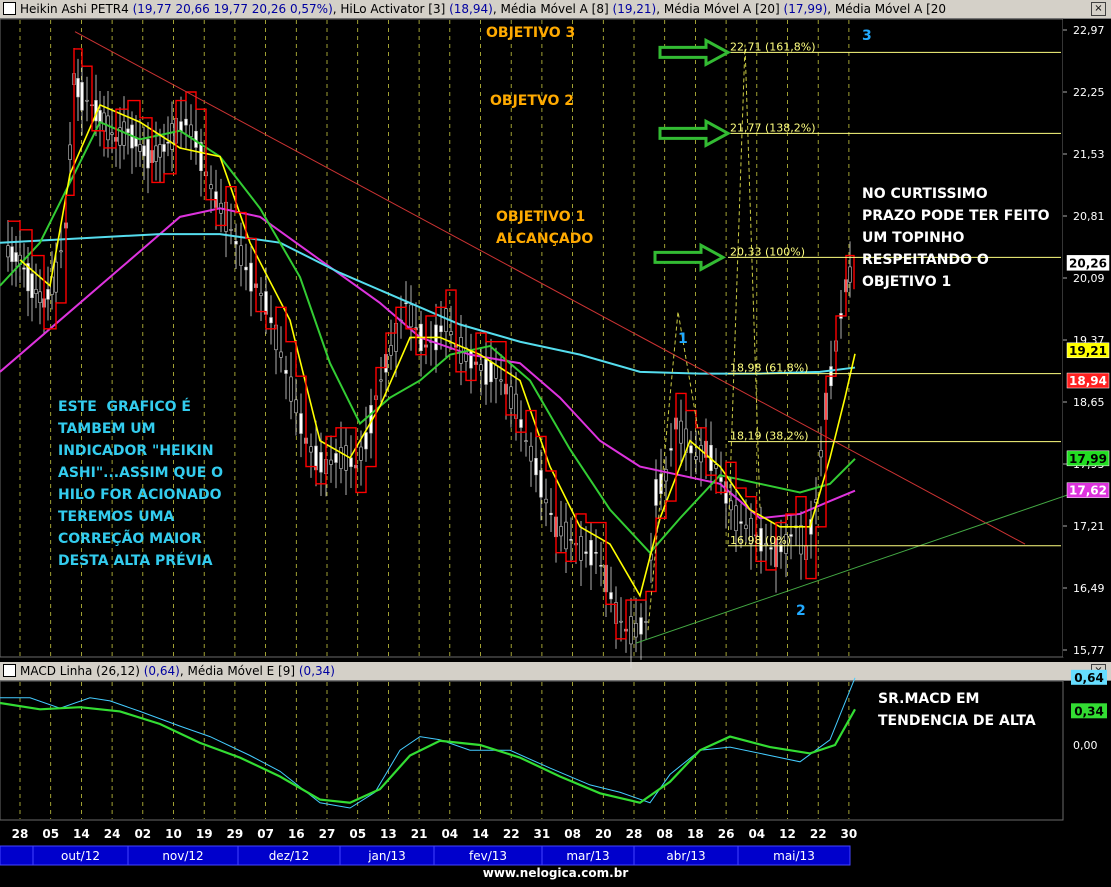 The image size is (1111, 887). I want to click on month-label: mai/13, so click(794, 856).